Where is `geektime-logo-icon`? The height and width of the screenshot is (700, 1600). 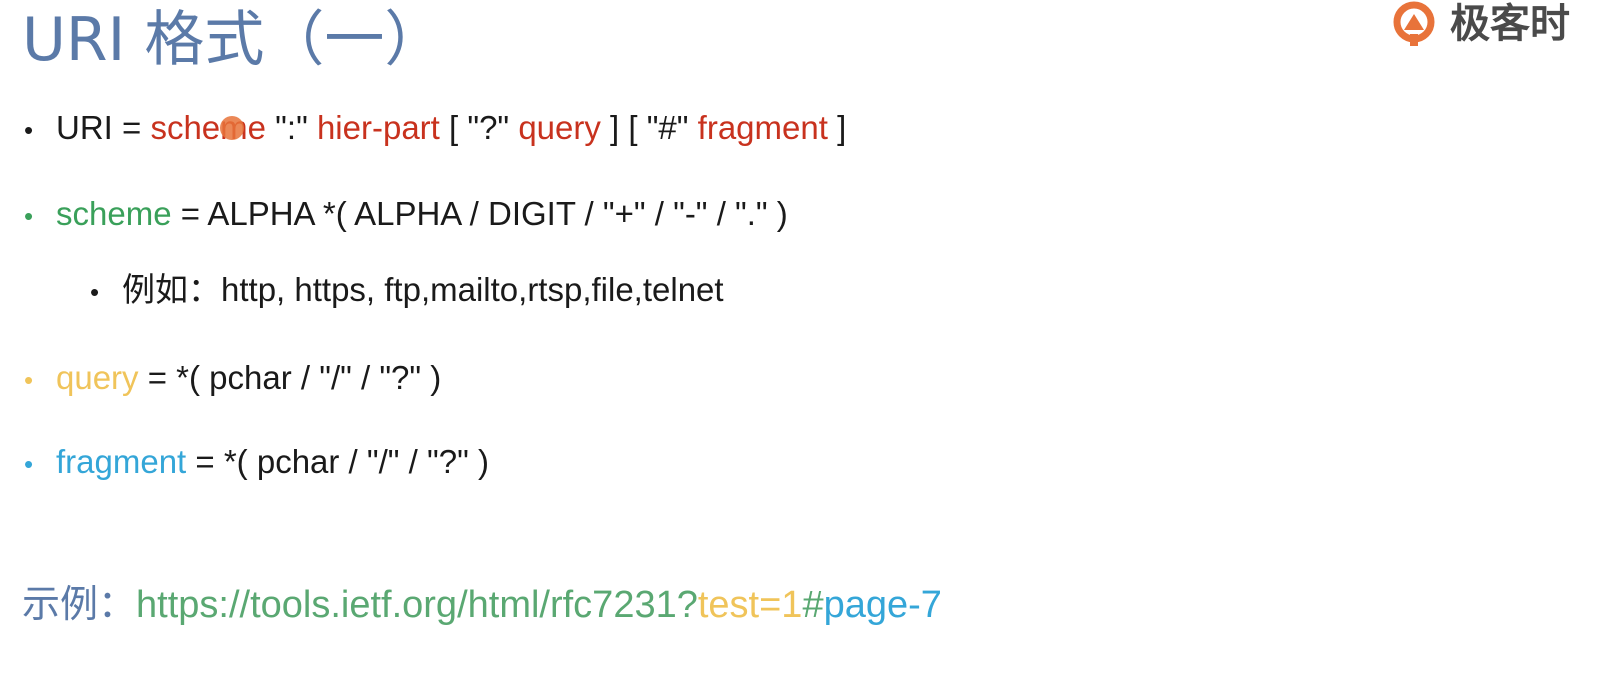
geektime-logo-icon is located at coordinates (1414, 23).